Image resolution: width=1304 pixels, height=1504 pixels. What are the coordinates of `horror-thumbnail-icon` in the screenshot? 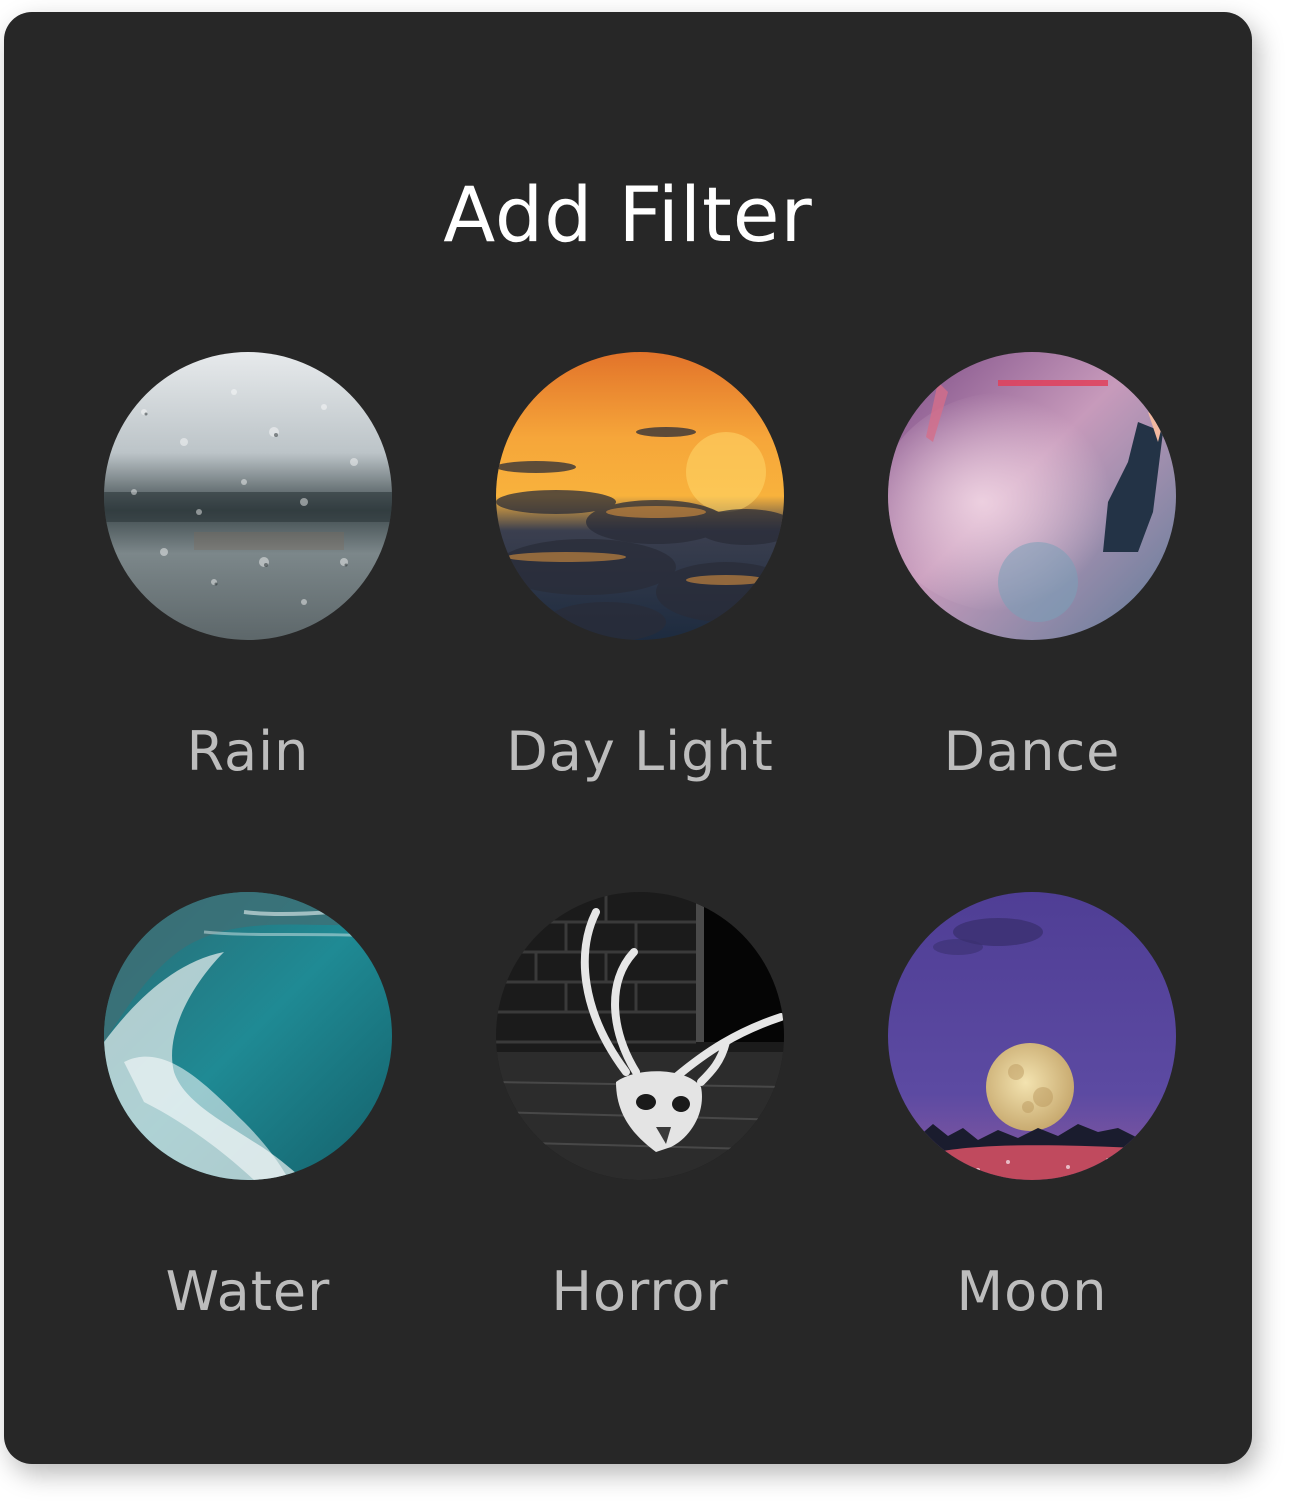 It's located at (640, 1036).